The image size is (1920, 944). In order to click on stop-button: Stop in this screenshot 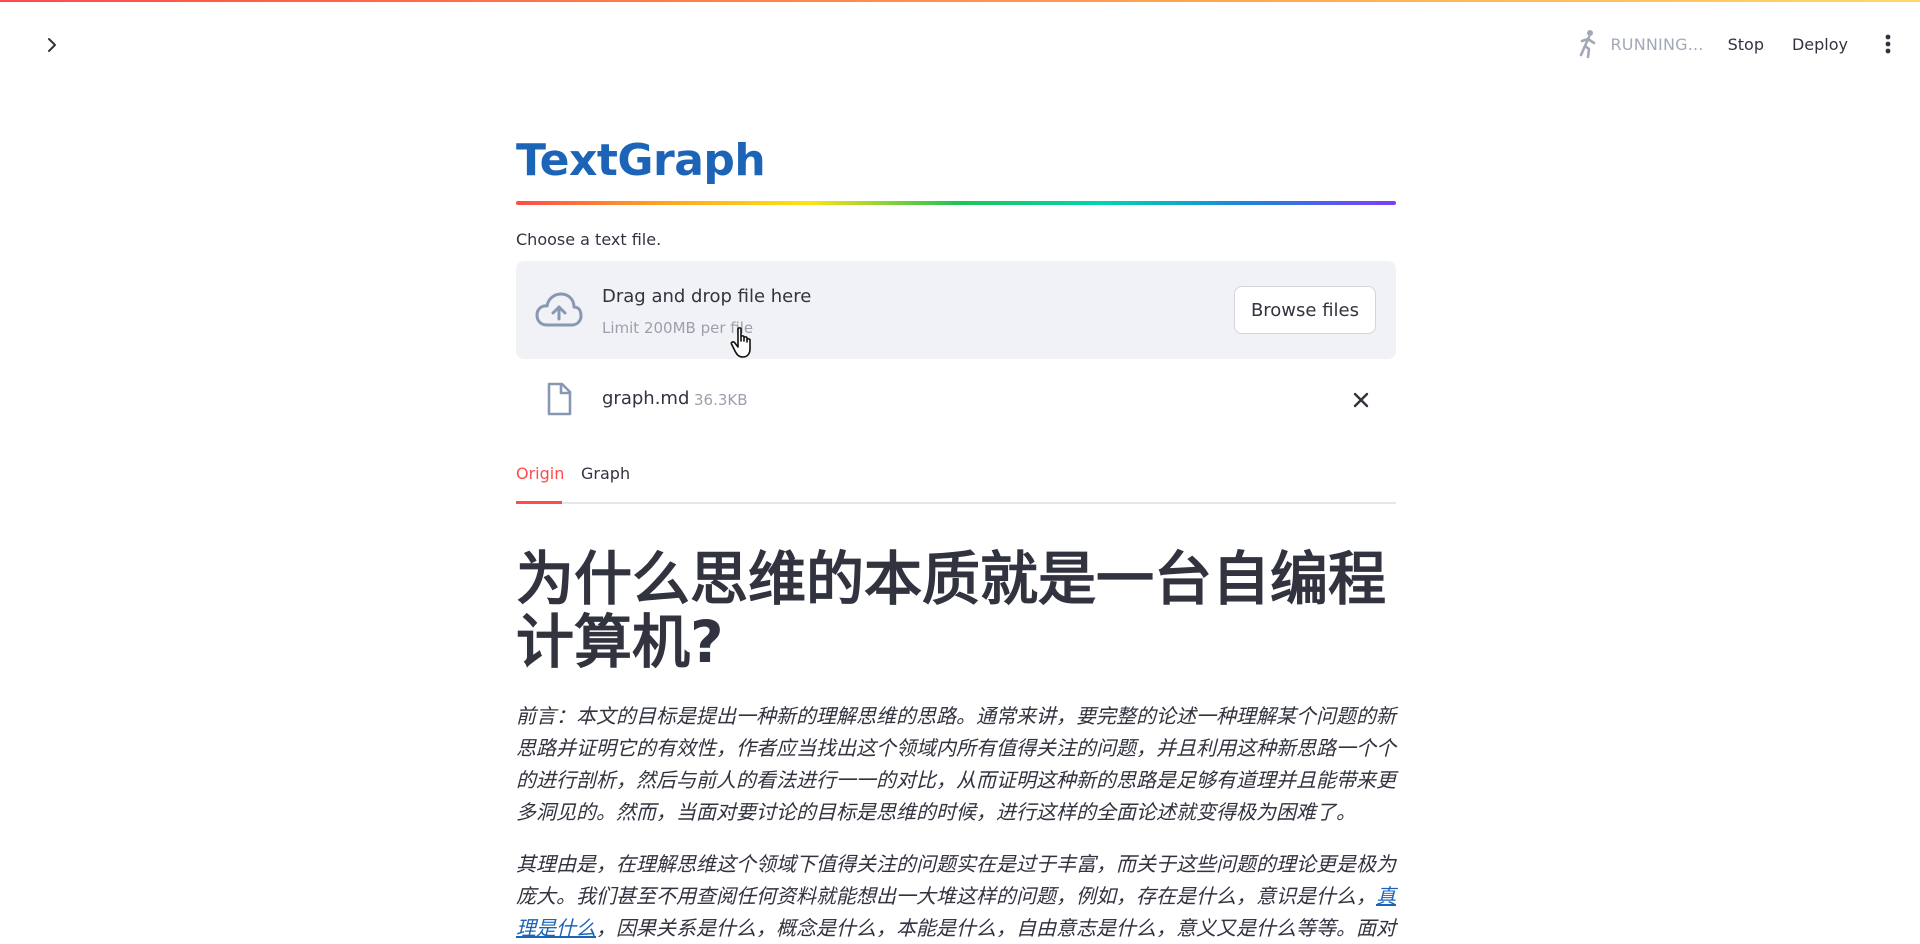, I will do `click(1746, 44)`.